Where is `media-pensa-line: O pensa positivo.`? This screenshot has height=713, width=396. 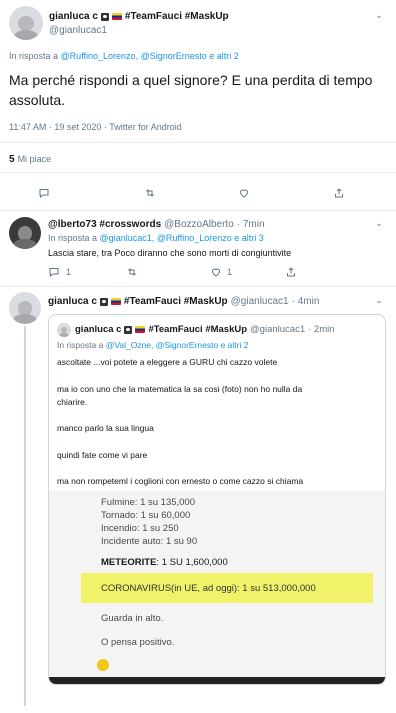 media-pensa-line: O pensa positivo. is located at coordinates (138, 642).